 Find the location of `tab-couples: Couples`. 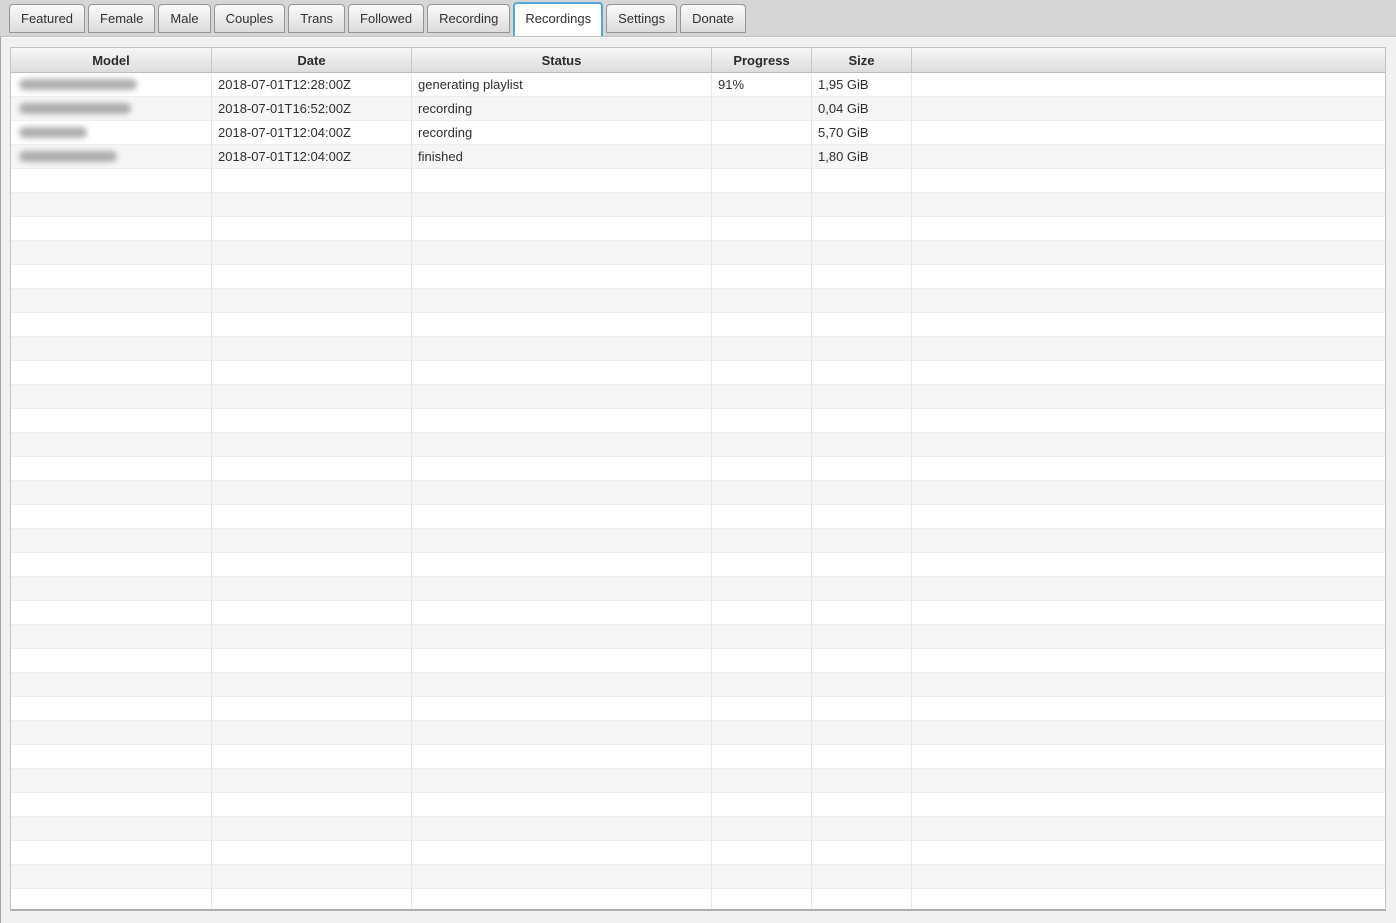

tab-couples: Couples is located at coordinates (249, 18).